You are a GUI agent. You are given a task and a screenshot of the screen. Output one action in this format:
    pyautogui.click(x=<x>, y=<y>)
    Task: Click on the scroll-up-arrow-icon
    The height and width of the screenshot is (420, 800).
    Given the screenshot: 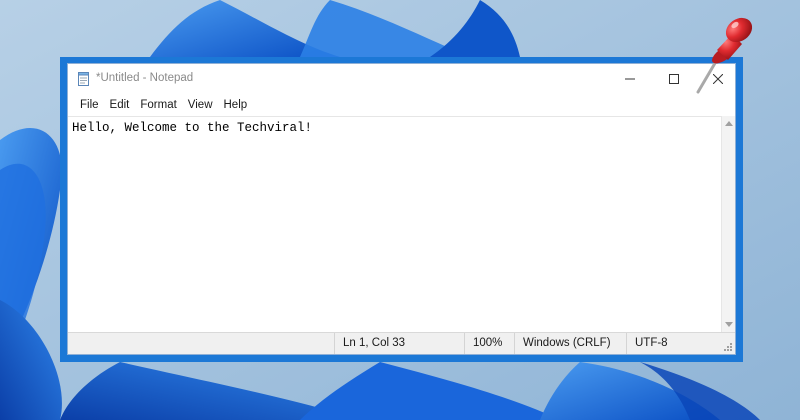 What is the action you would take?
    pyautogui.click(x=729, y=123)
    